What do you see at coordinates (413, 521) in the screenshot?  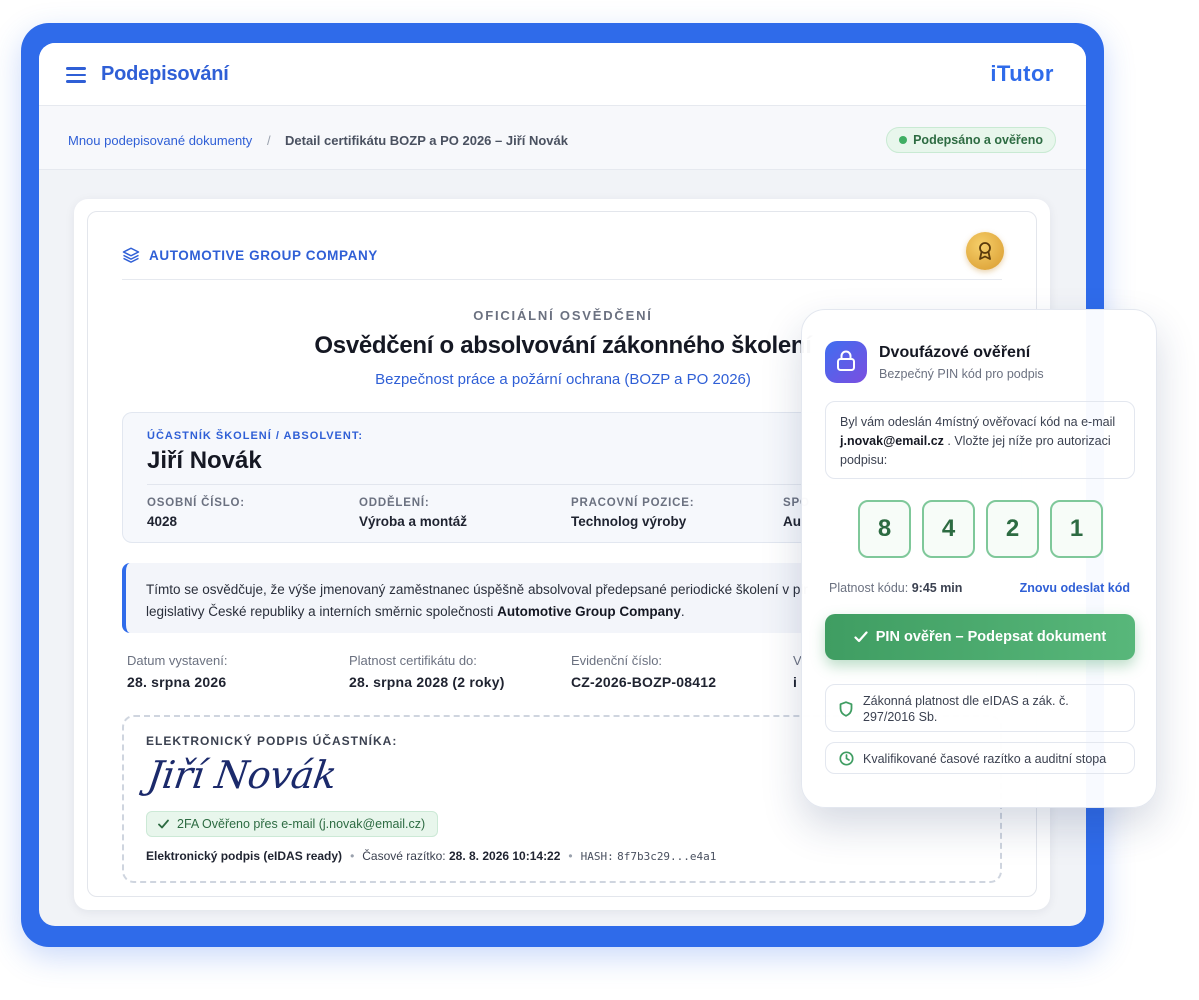 I see `field-value: Výroba a montáž` at bounding box center [413, 521].